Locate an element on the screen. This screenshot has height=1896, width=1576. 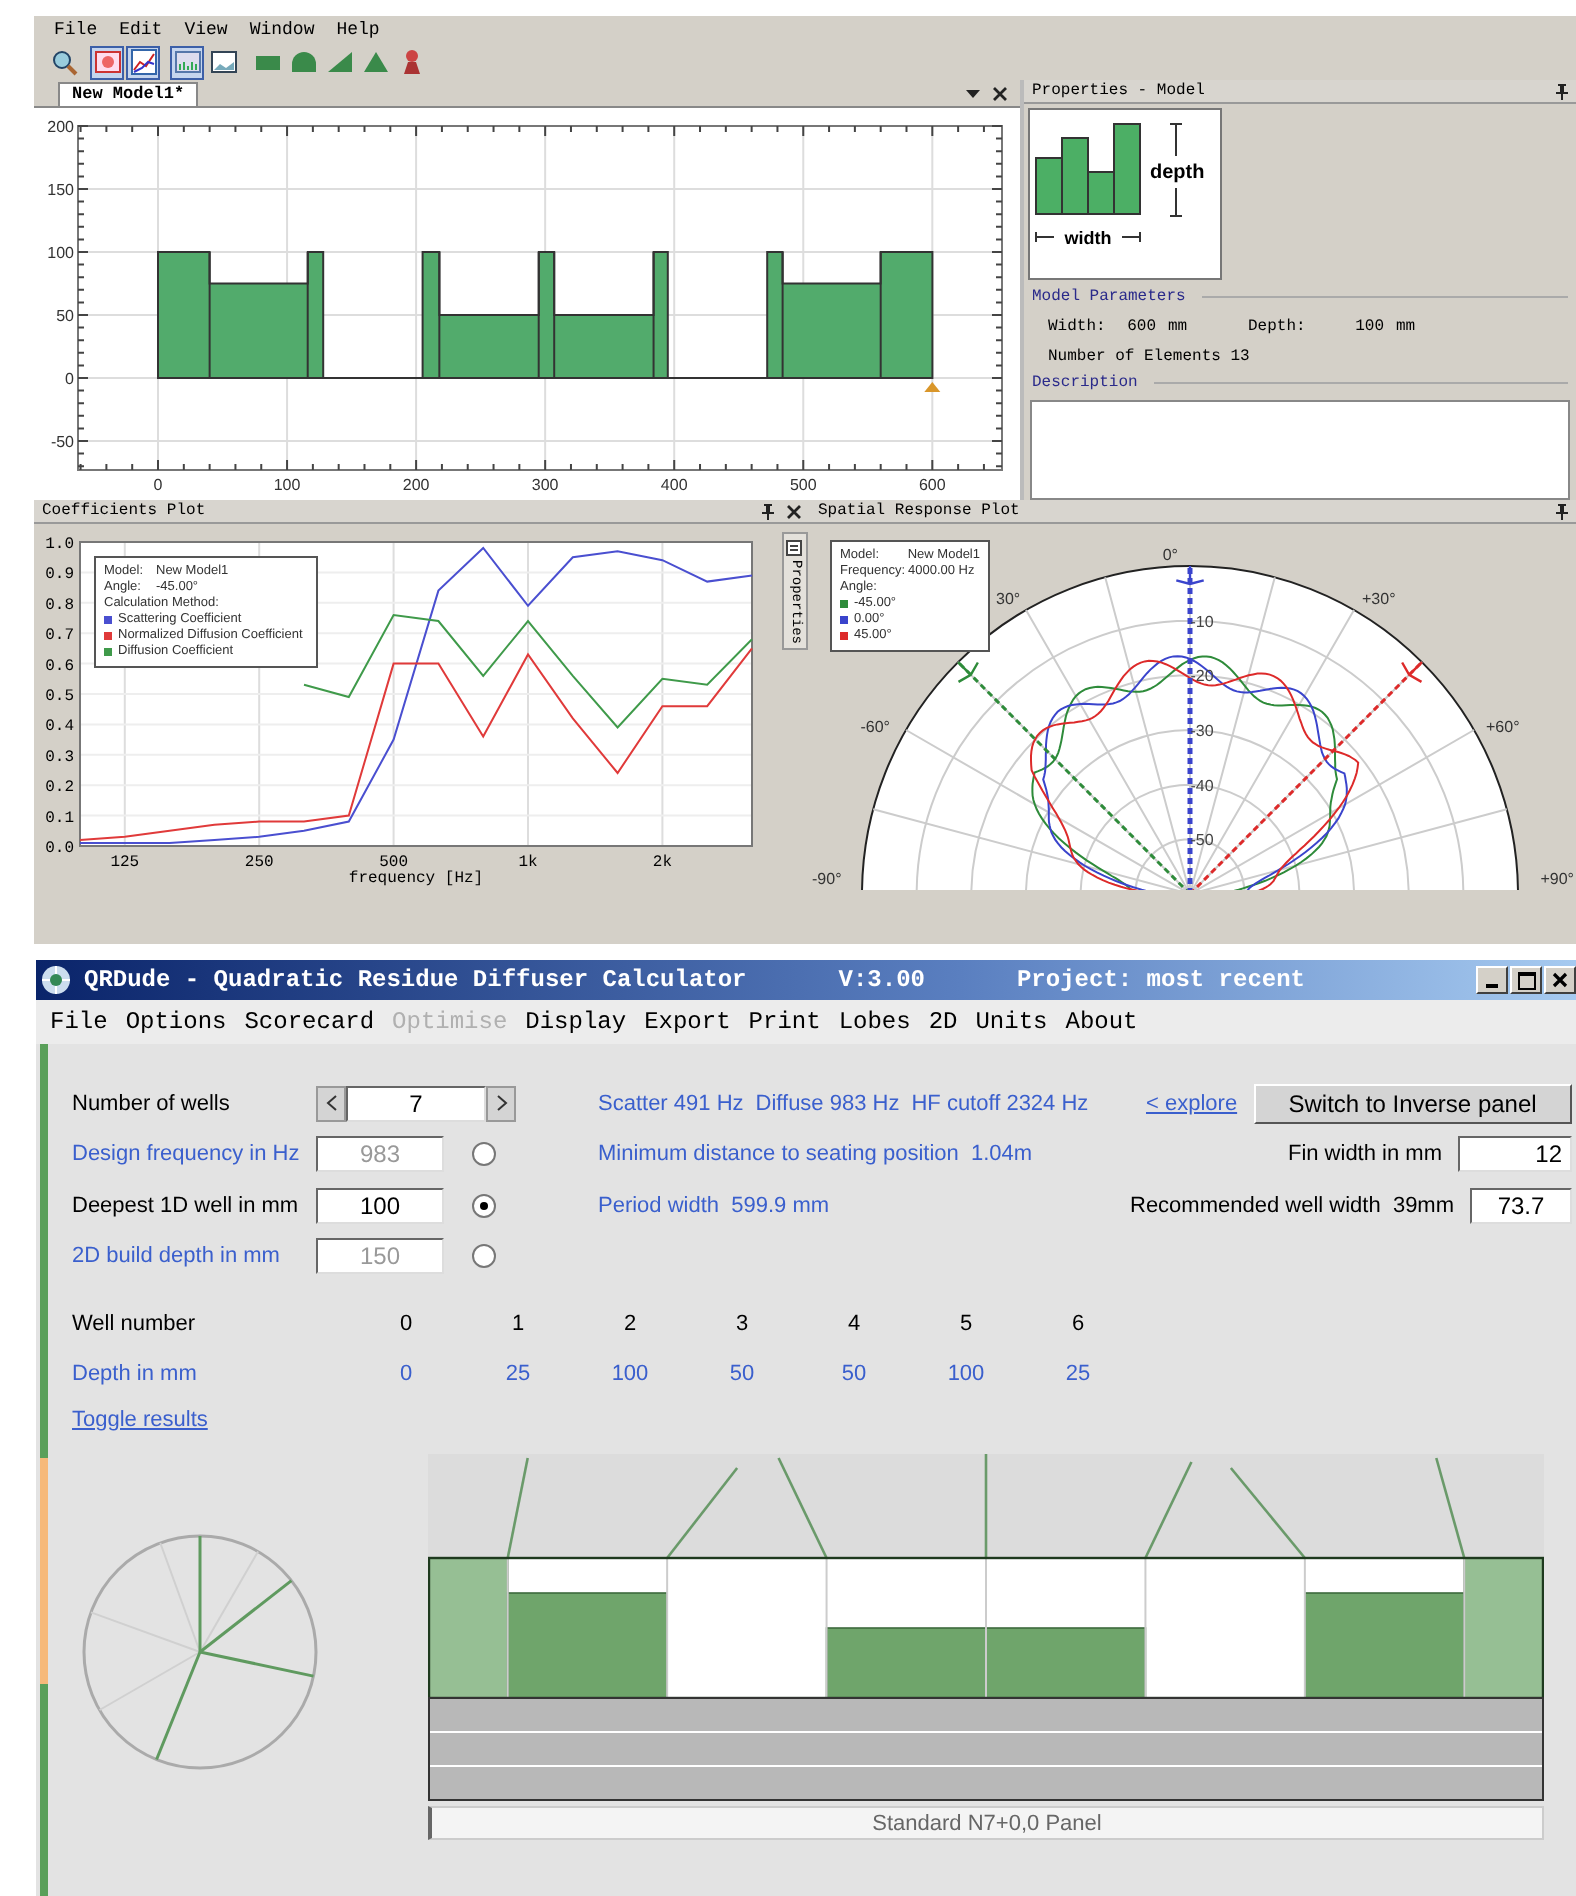
well-number: 5 is located at coordinates (966, 1323).